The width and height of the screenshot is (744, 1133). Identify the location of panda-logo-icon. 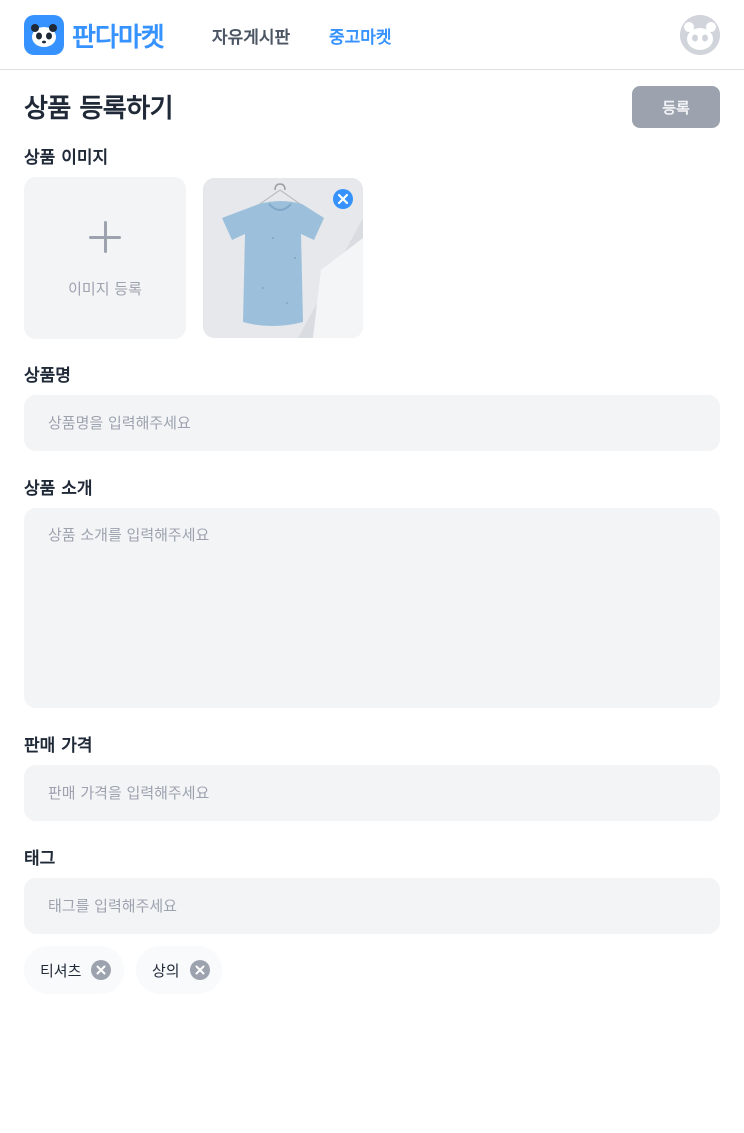
(44, 35).